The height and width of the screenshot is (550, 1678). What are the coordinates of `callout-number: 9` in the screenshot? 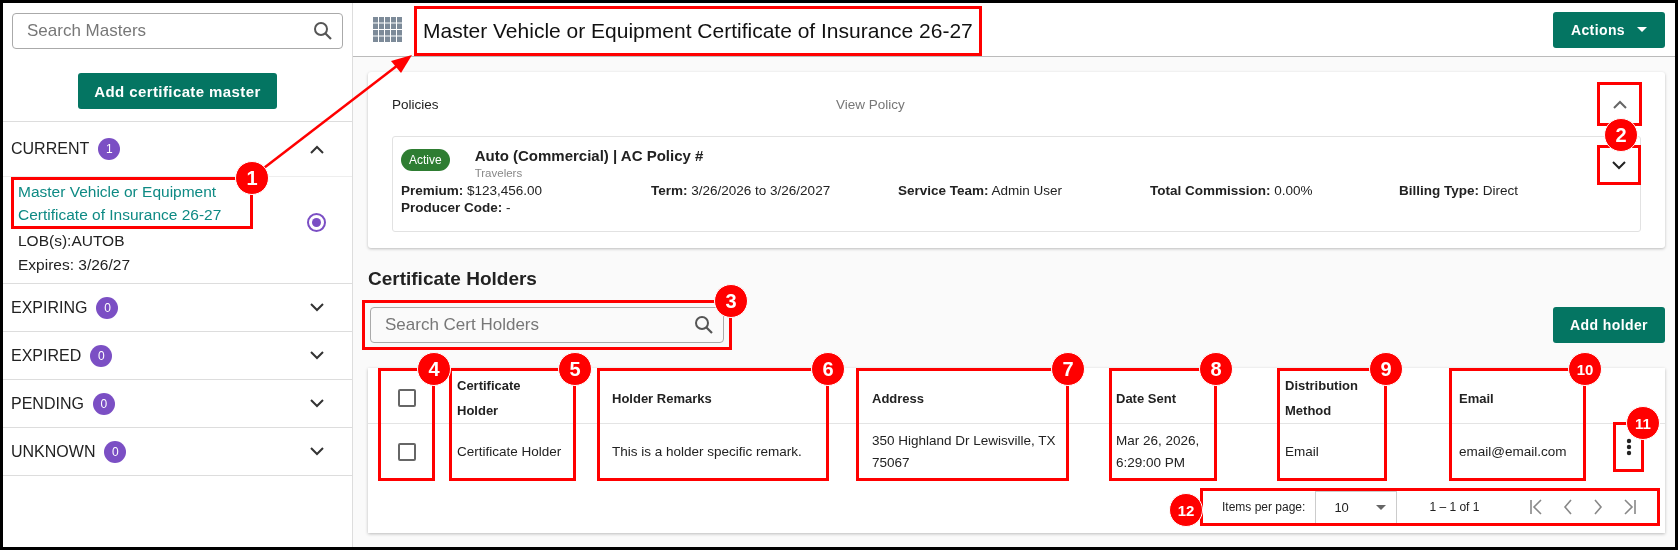 It's located at (1386, 369).